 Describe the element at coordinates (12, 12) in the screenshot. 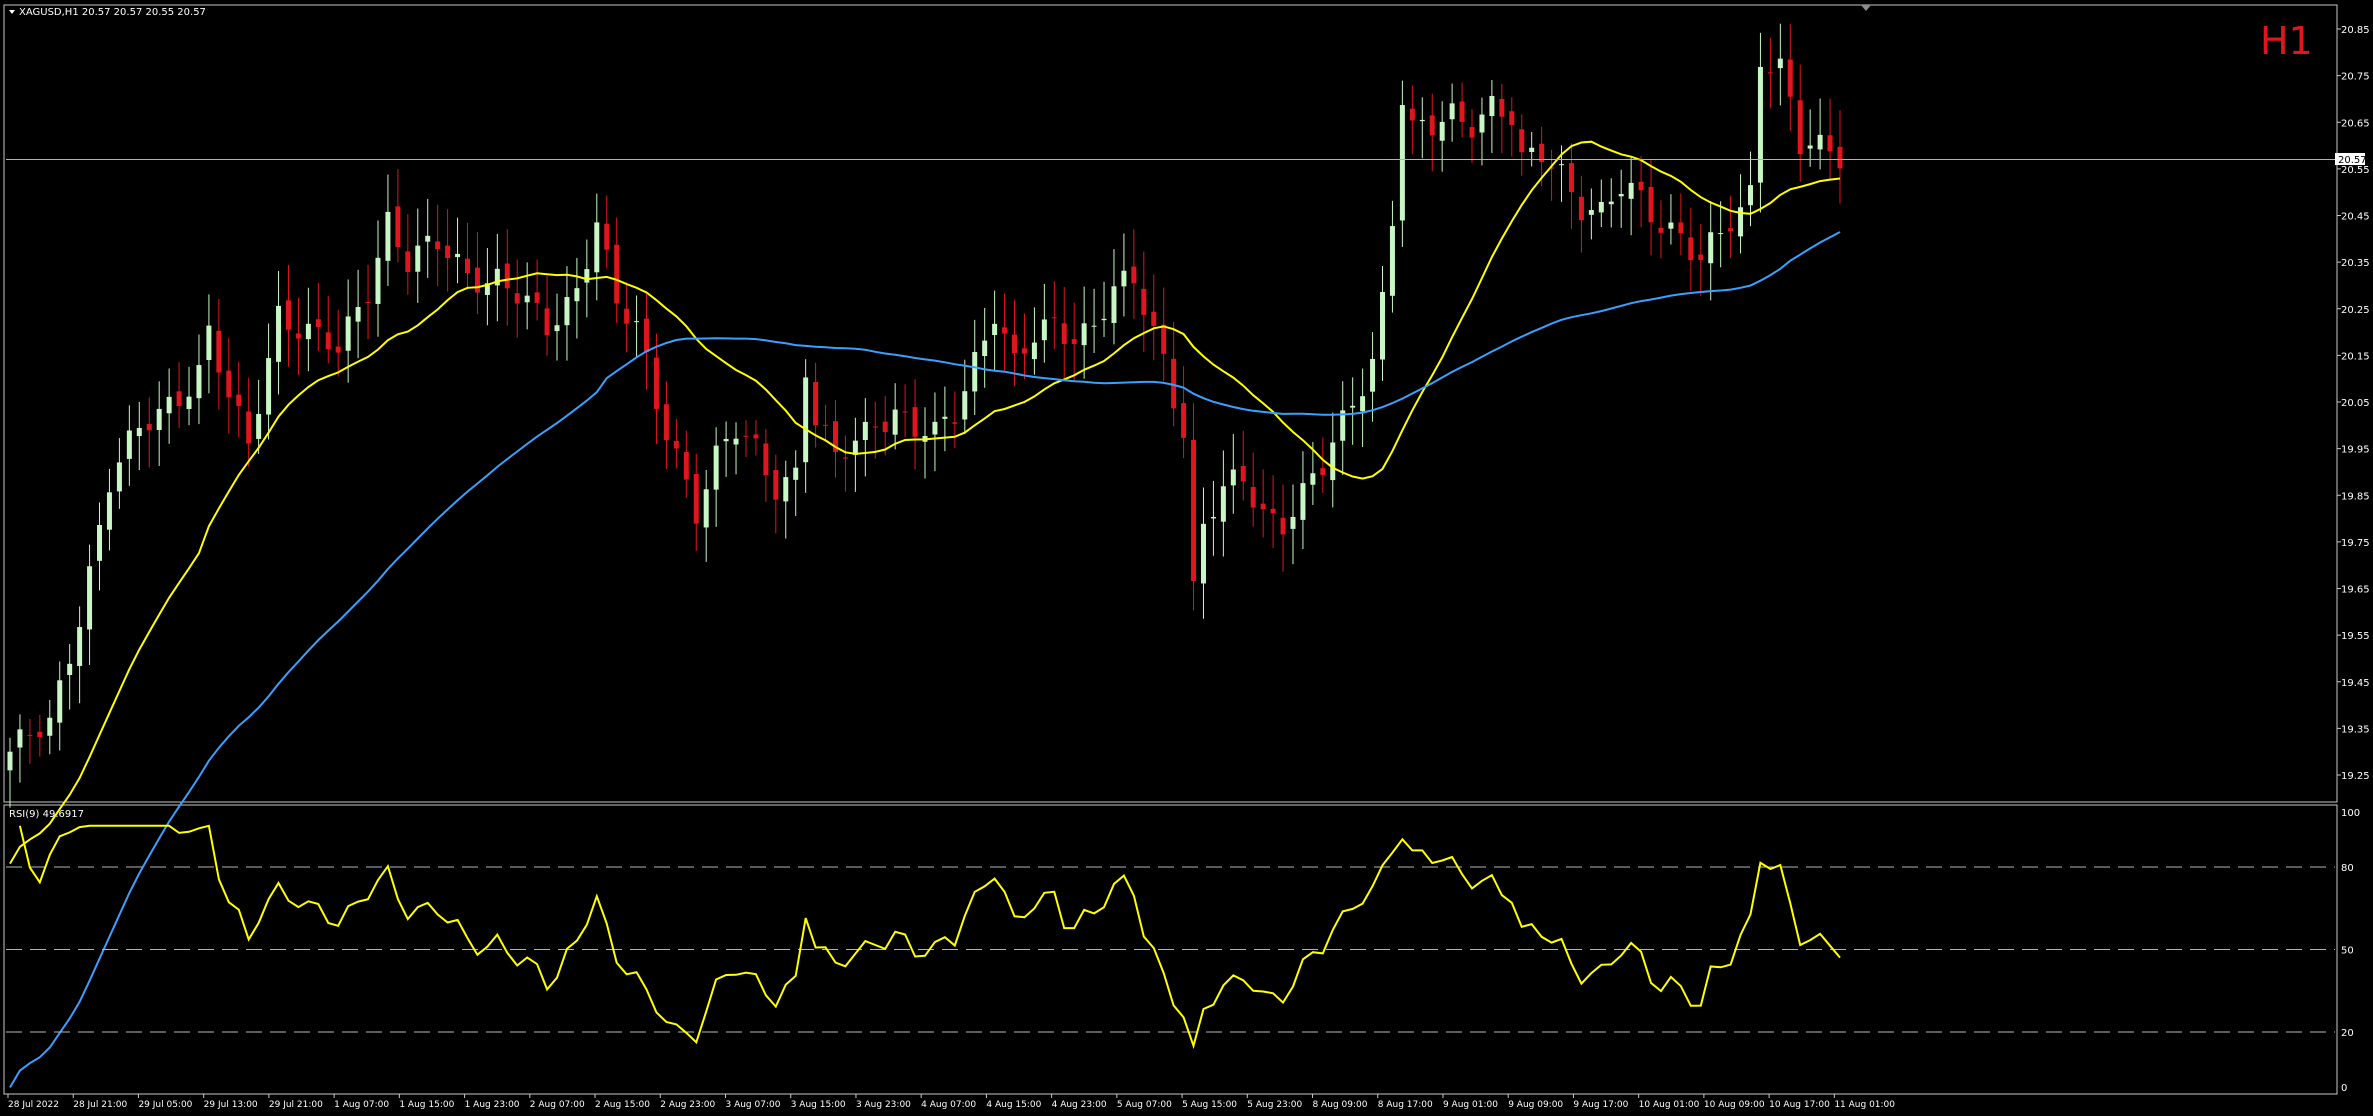

I see `symbol-dropdown-icon` at that location.